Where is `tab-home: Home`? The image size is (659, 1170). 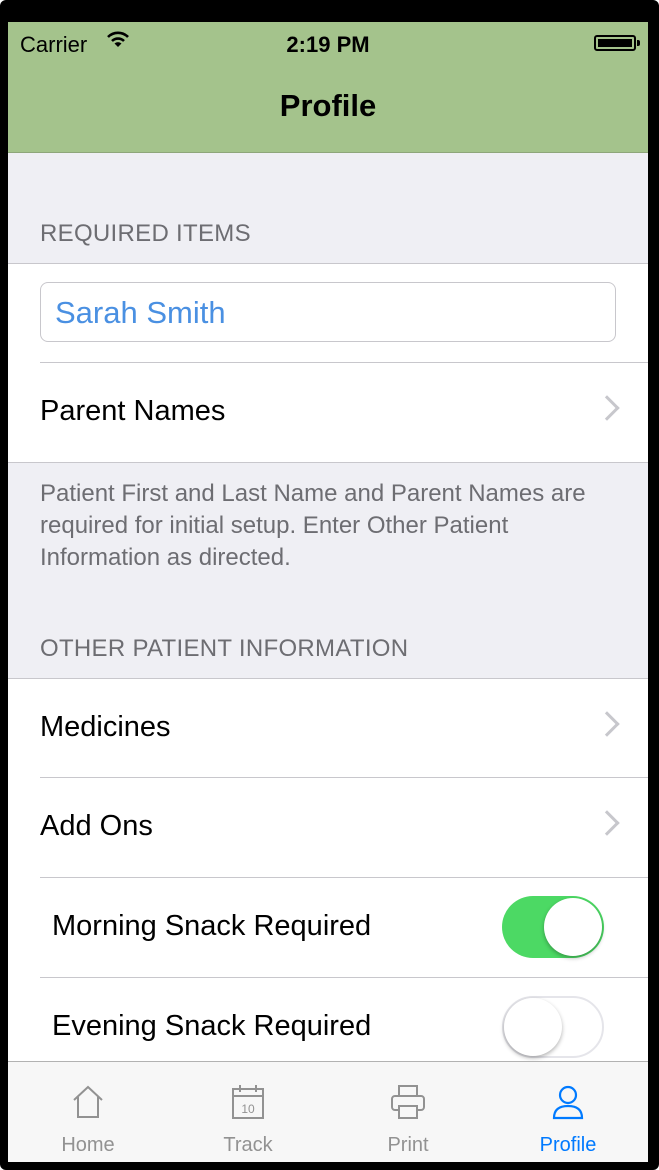 tab-home: Home is located at coordinates (88, 1112).